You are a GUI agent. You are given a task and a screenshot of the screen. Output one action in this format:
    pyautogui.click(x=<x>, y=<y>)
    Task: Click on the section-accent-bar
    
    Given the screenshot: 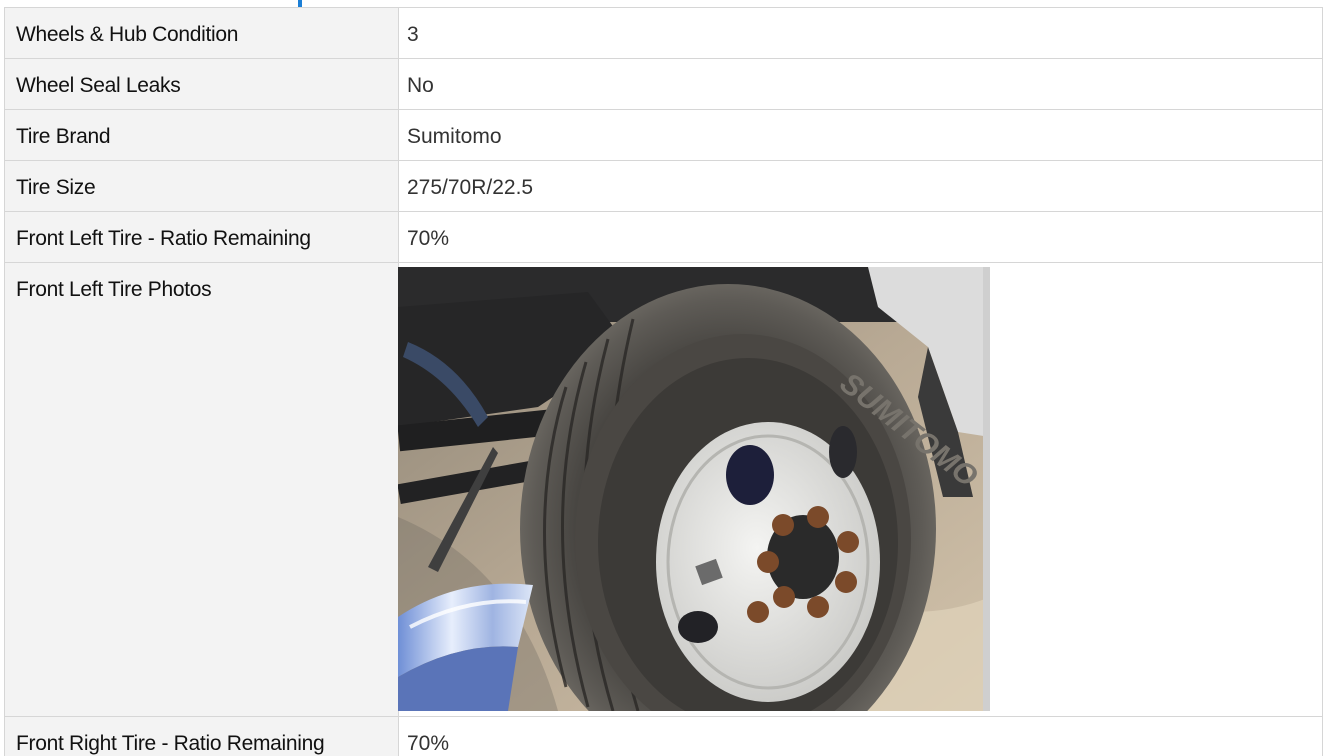 What is the action you would take?
    pyautogui.click(x=300, y=3)
    